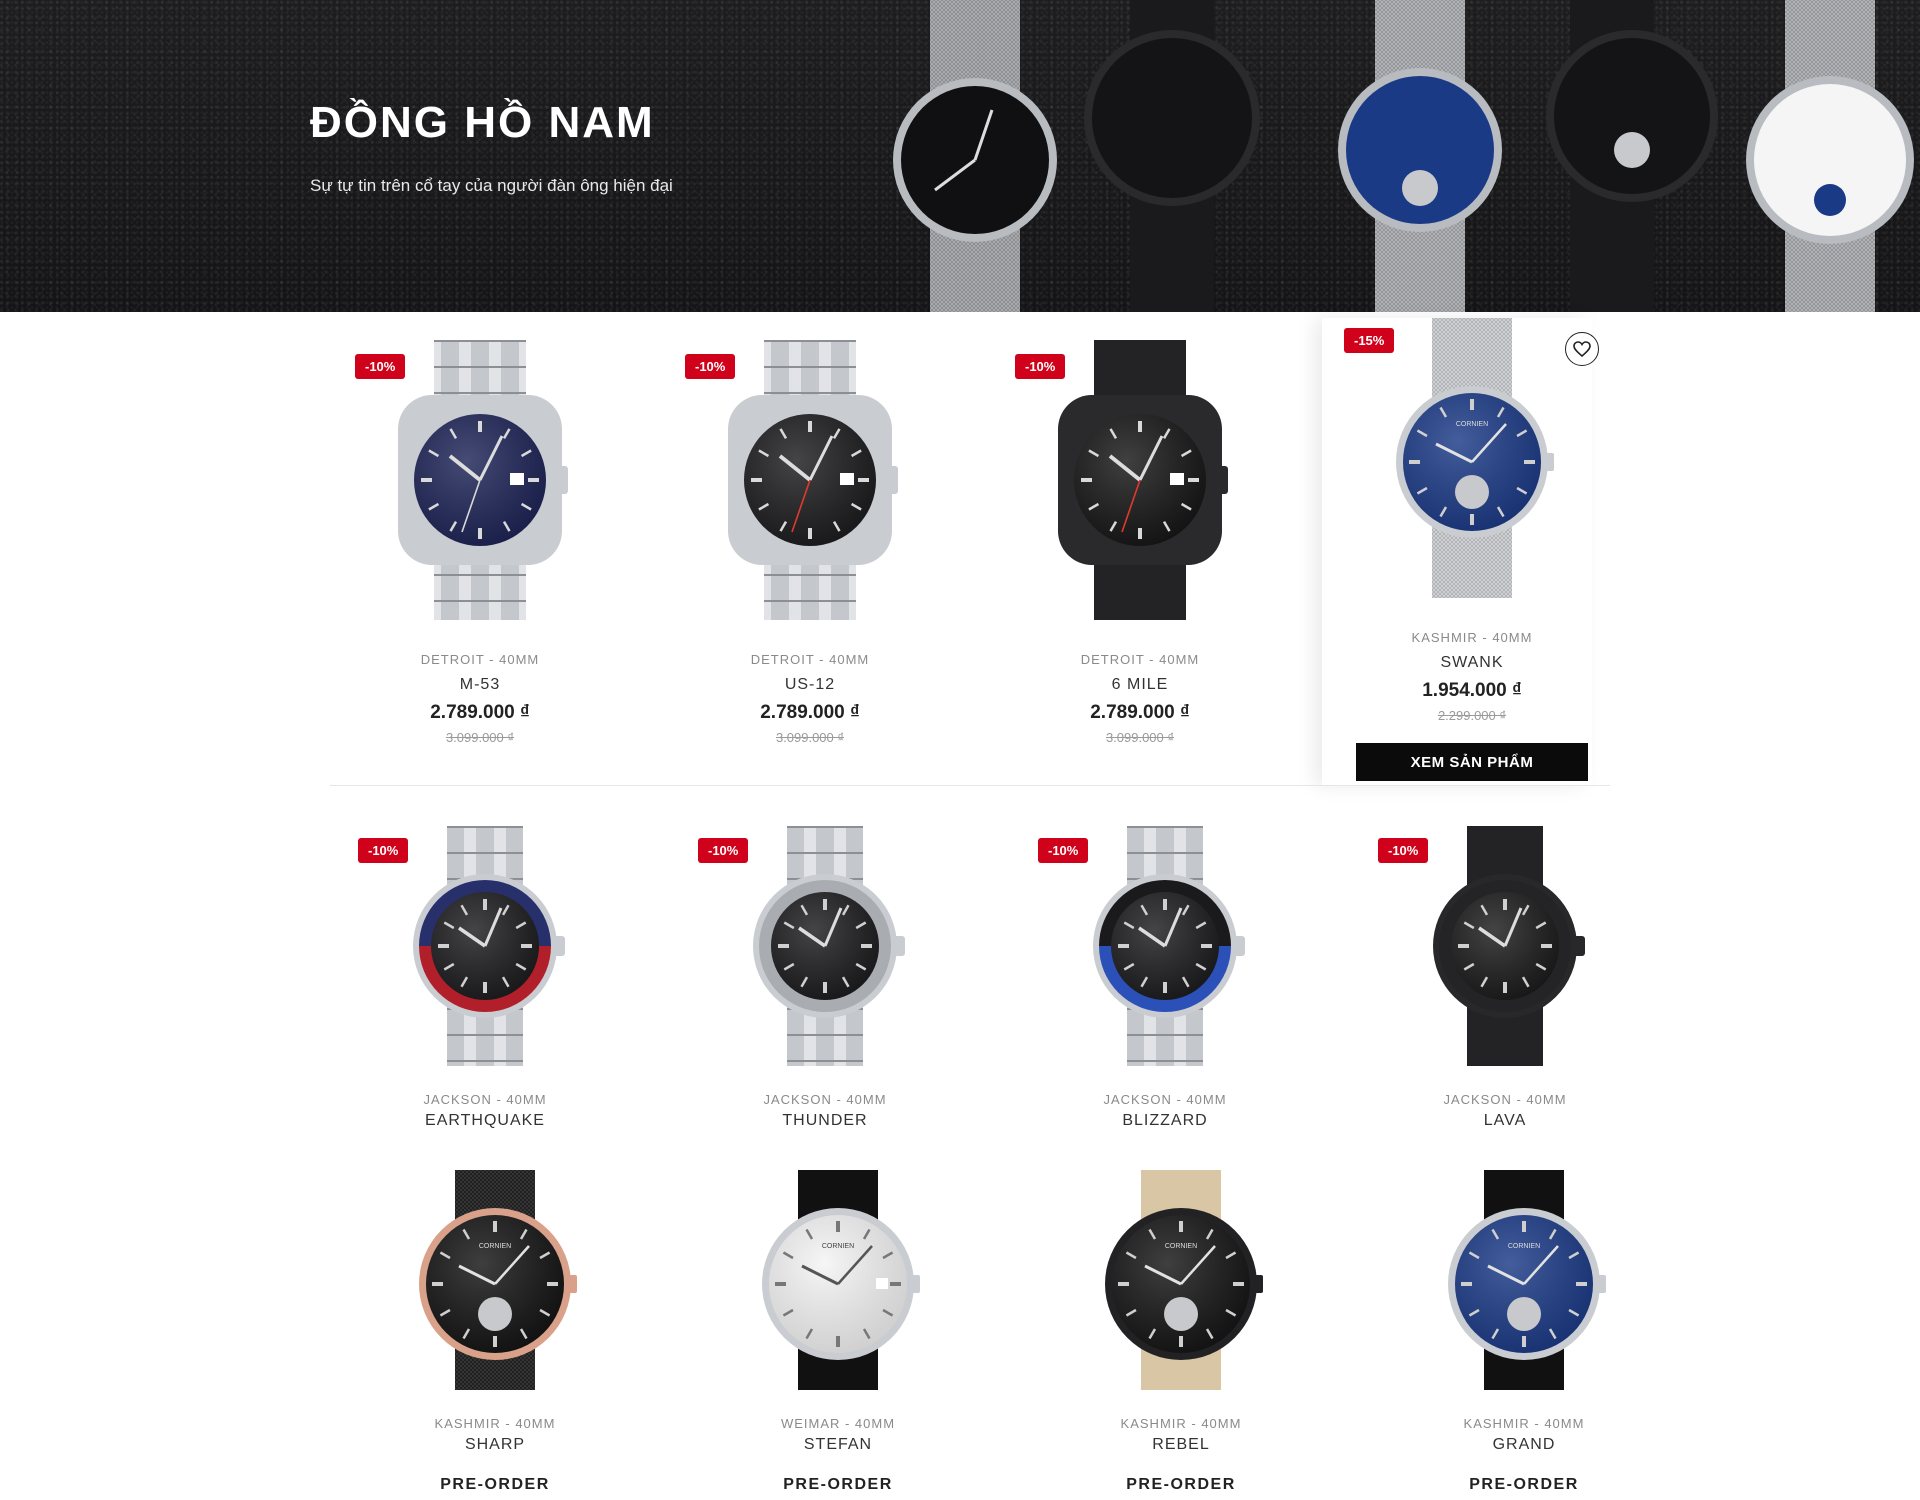  I want to click on product-card: CORNIEN KASHMIR - 40MM REBEL PRE-ORDER, so click(1181, 1330).